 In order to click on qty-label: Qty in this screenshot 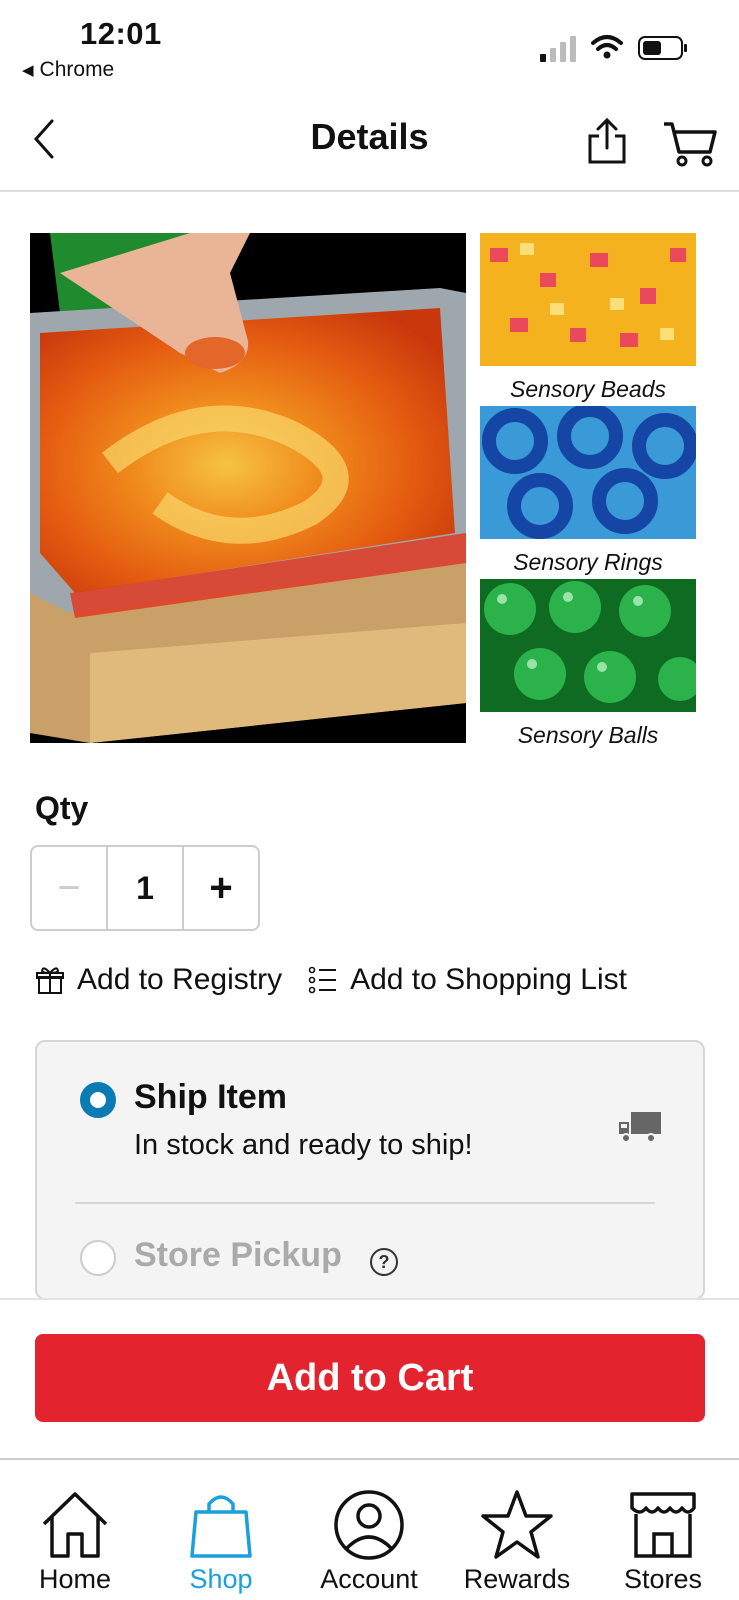, I will do `click(62, 808)`.